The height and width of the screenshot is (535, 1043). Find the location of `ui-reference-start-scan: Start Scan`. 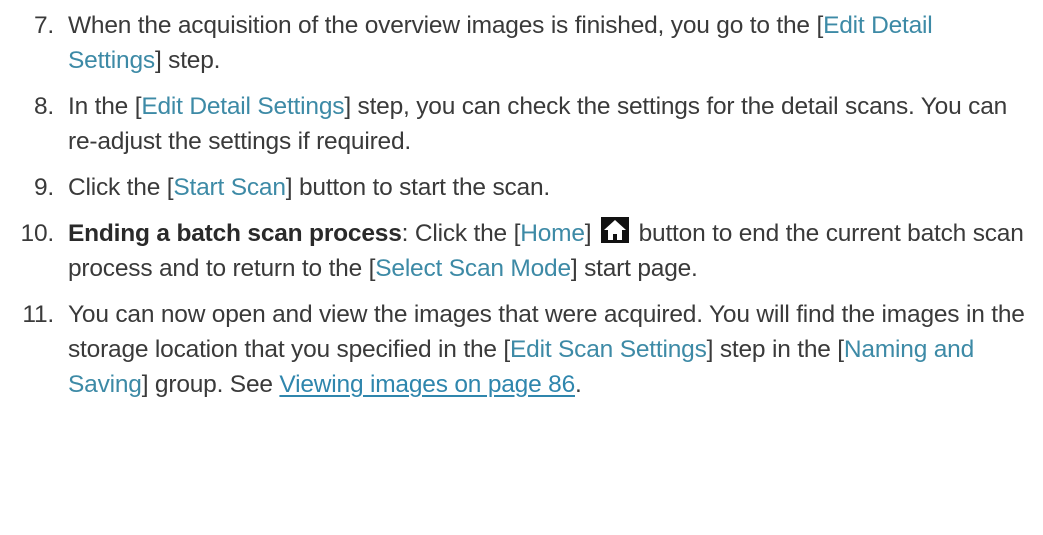

ui-reference-start-scan: Start Scan is located at coordinates (229, 187).